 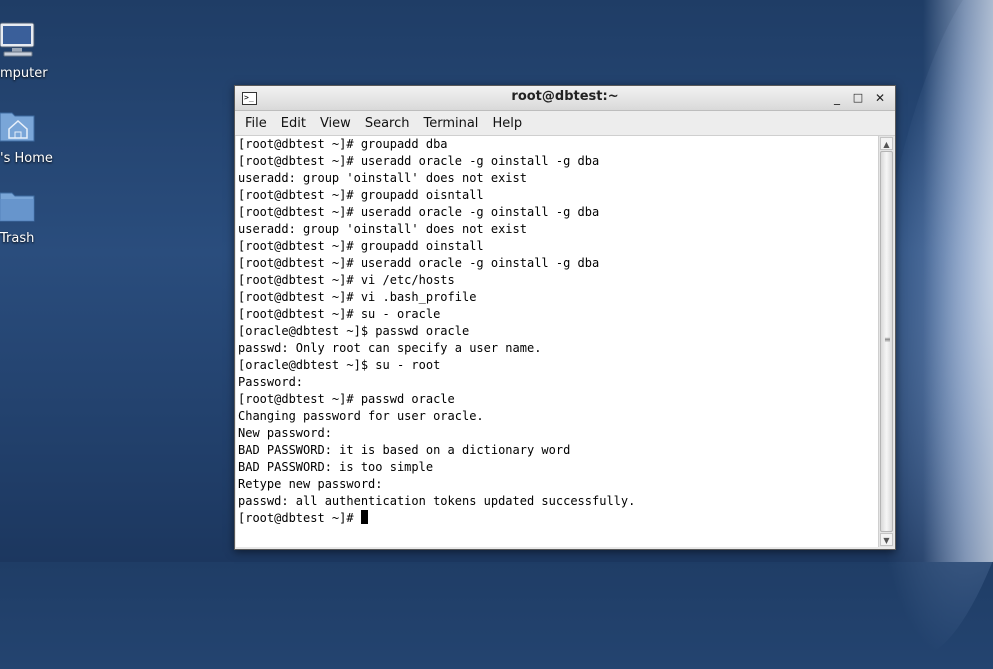 I want to click on text-cursor, so click(x=364, y=517).